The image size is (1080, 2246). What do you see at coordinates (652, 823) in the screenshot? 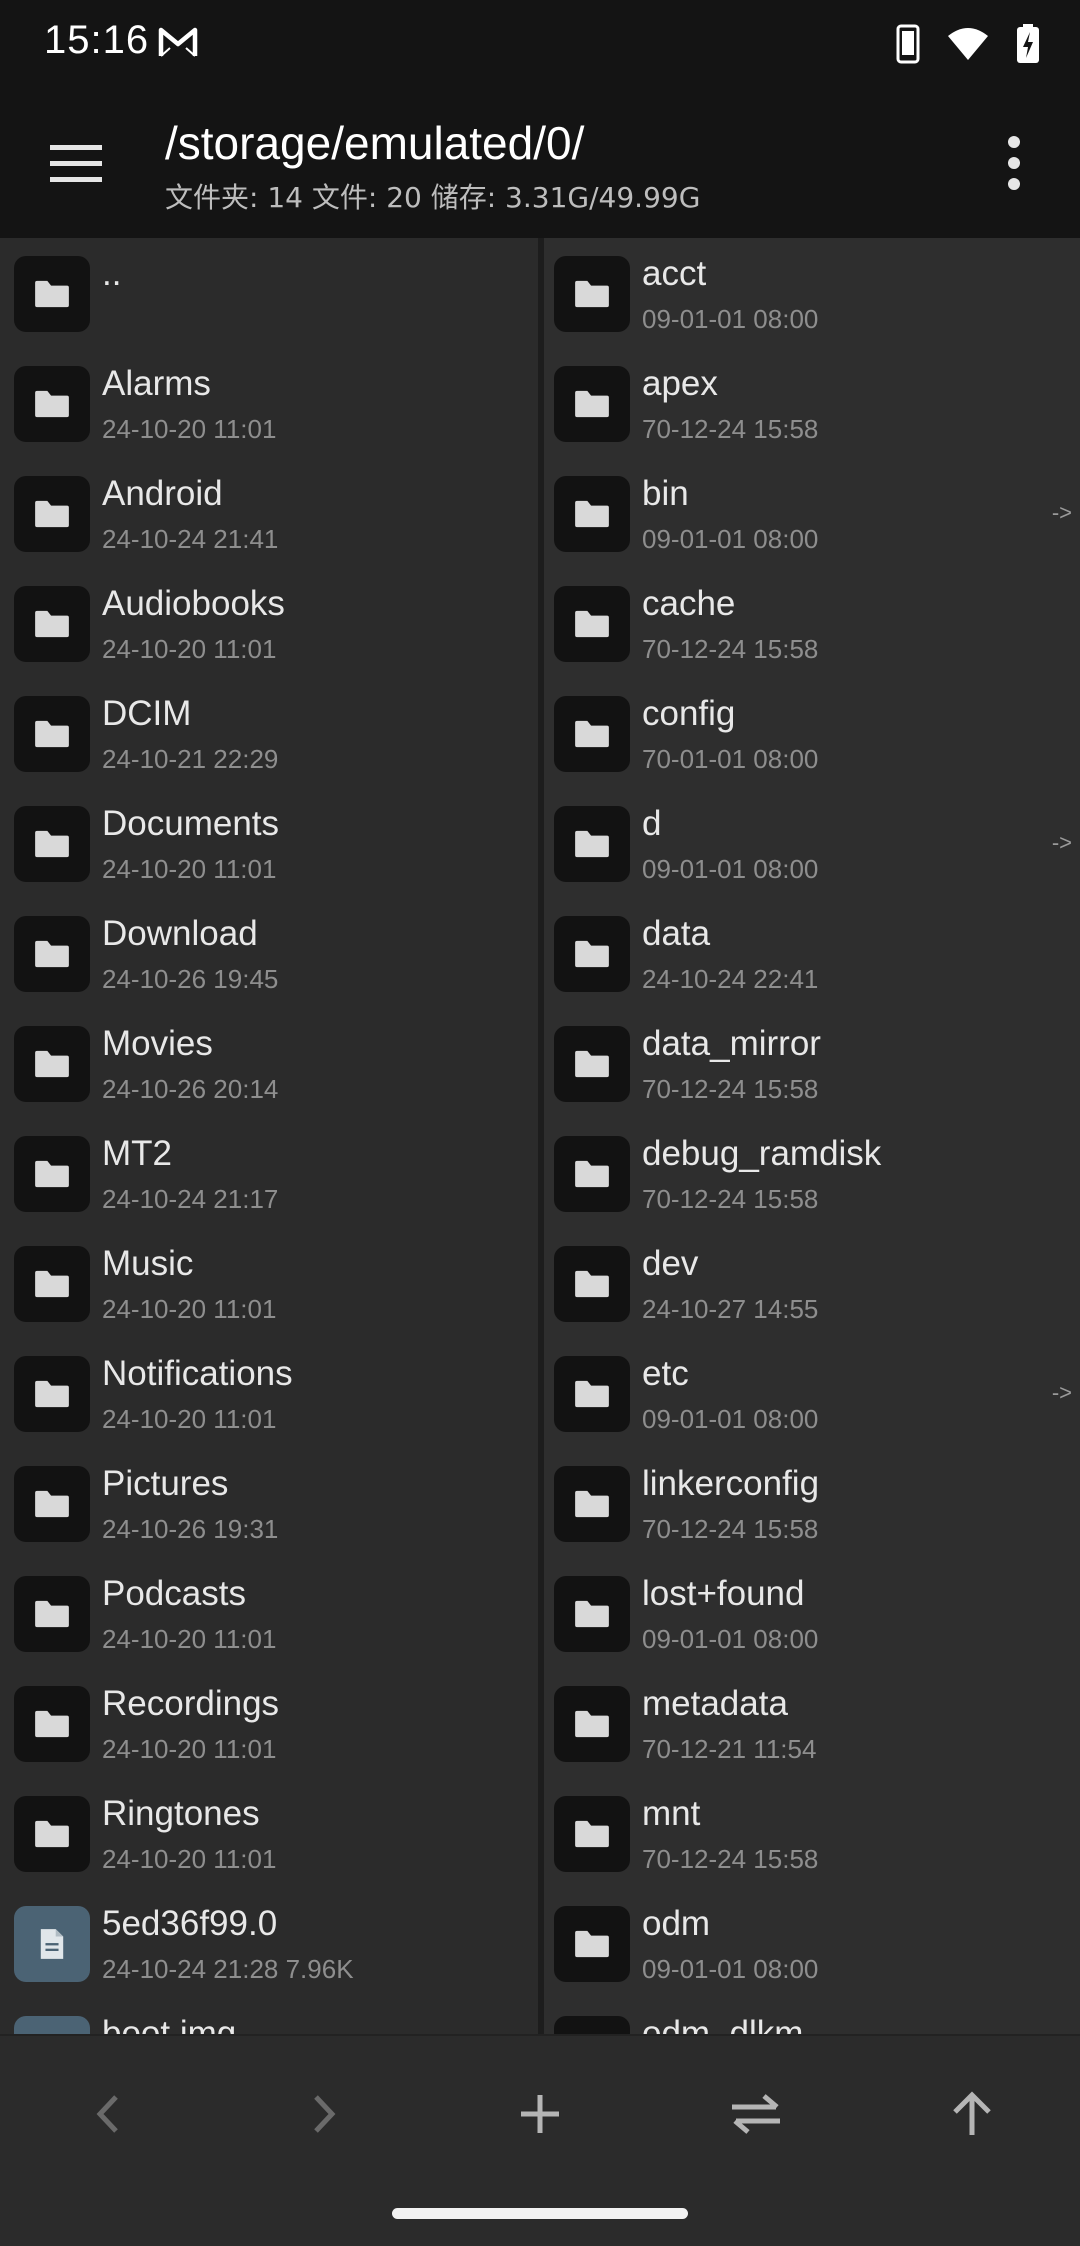
I see `item-name: d` at bounding box center [652, 823].